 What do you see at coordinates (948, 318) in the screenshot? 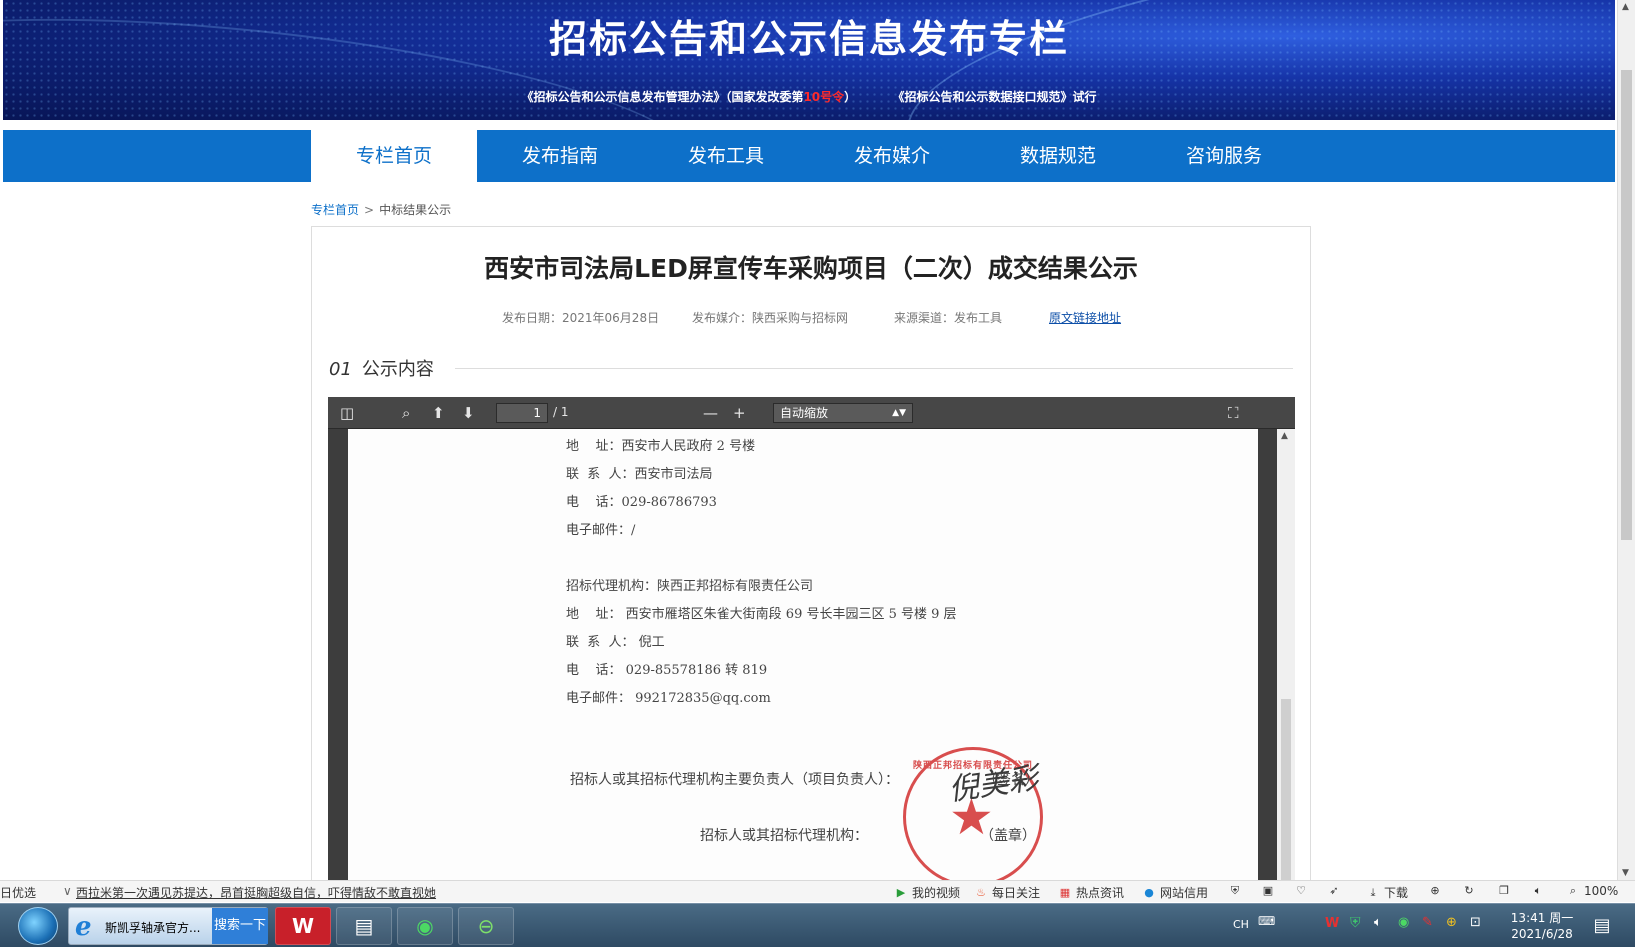
I see `source-channel: 来源渠道：发布工具` at bounding box center [948, 318].